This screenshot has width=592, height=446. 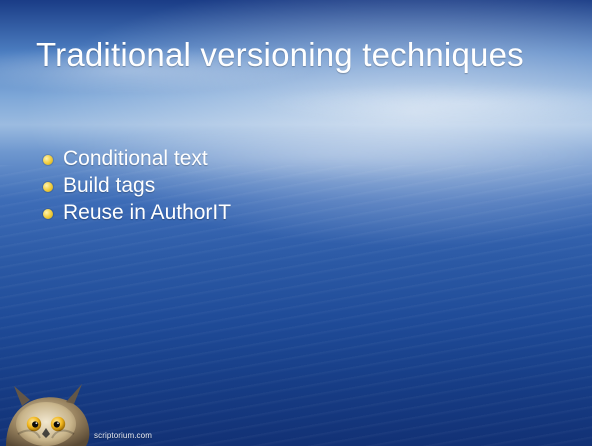 I want to click on owl-icon, so click(x=48, y=415).